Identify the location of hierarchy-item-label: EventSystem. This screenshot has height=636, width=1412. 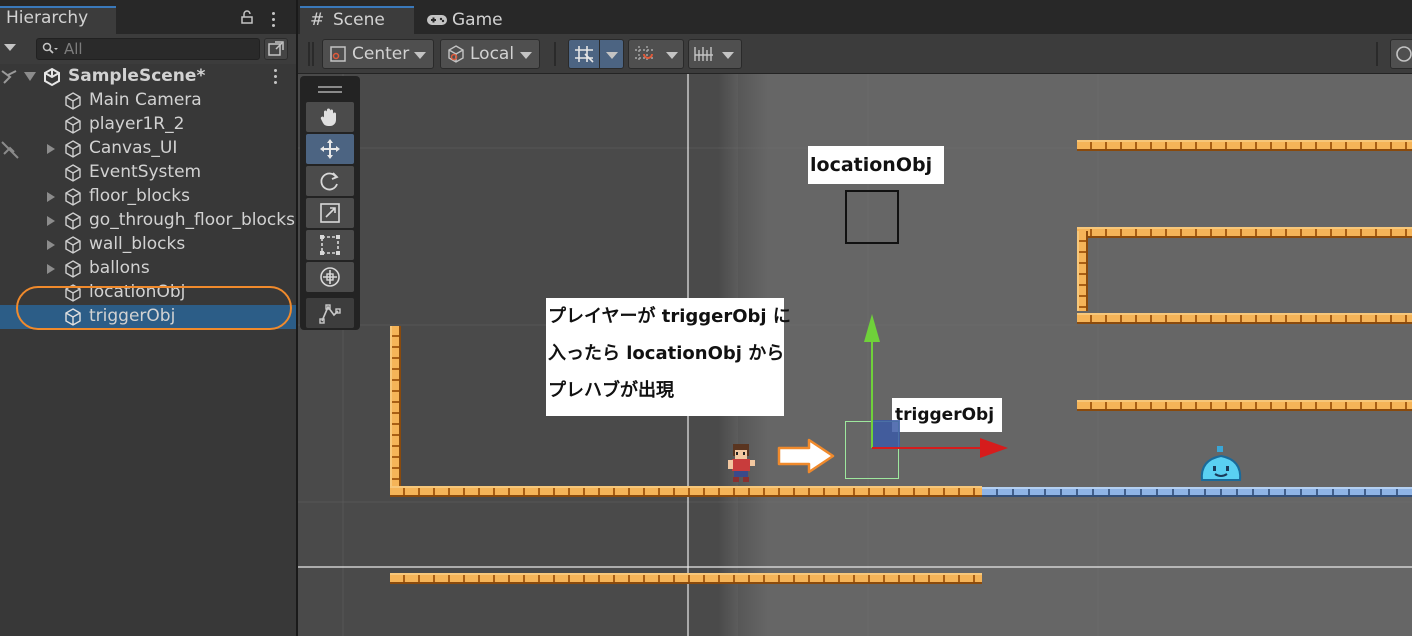
(145, 172).